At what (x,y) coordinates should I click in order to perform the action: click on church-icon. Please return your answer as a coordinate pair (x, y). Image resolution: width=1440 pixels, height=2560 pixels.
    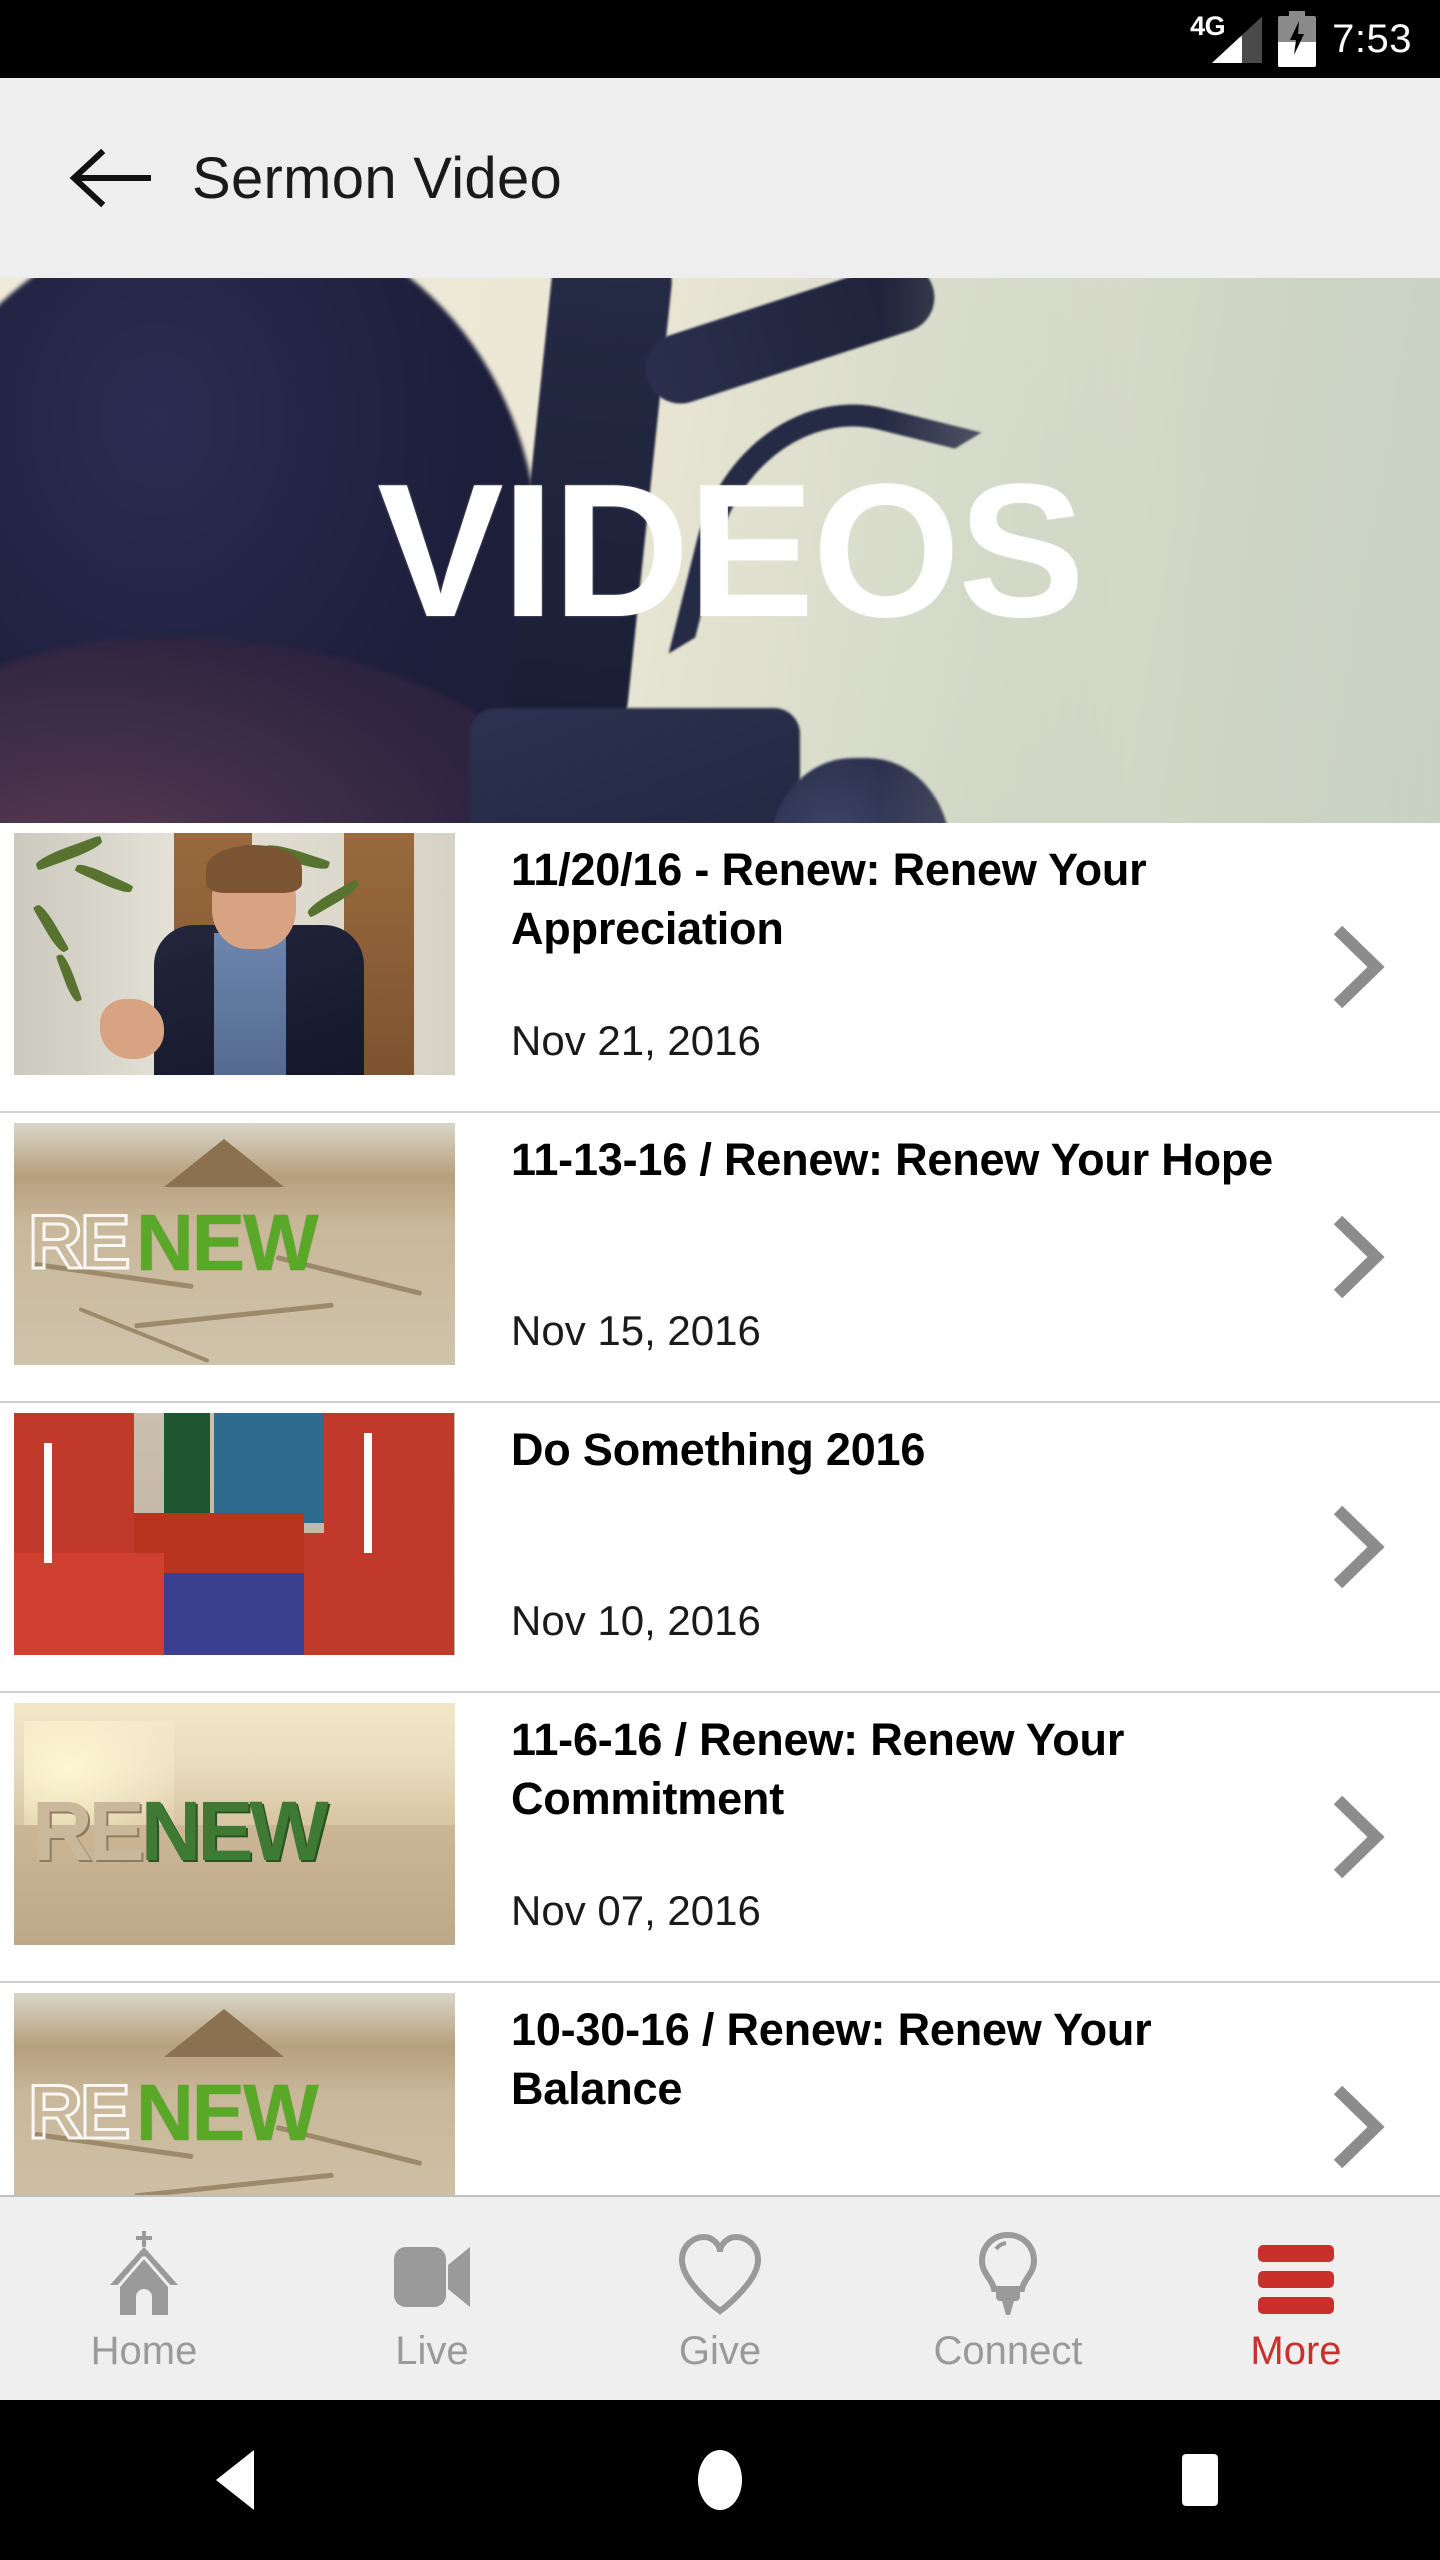
    Looking at the image, I should click on (144, 2271).